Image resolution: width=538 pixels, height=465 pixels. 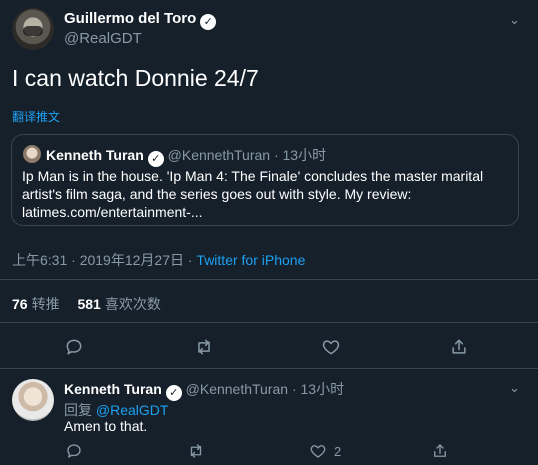 What do you see at coordinates (20, 304) in the screenshot?
I see `retweets-count: 76` at bounding box center [20, 304].